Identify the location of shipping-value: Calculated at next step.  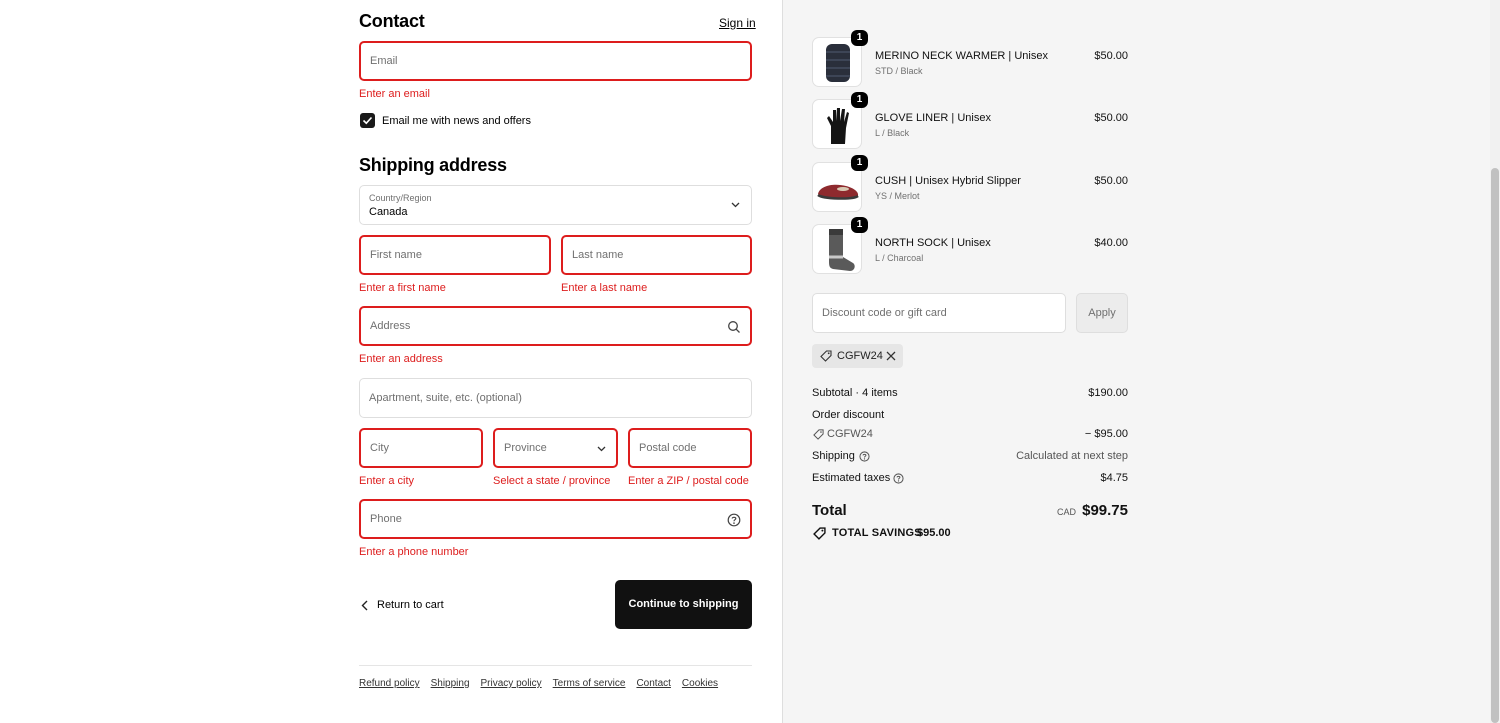
(1072, 456).